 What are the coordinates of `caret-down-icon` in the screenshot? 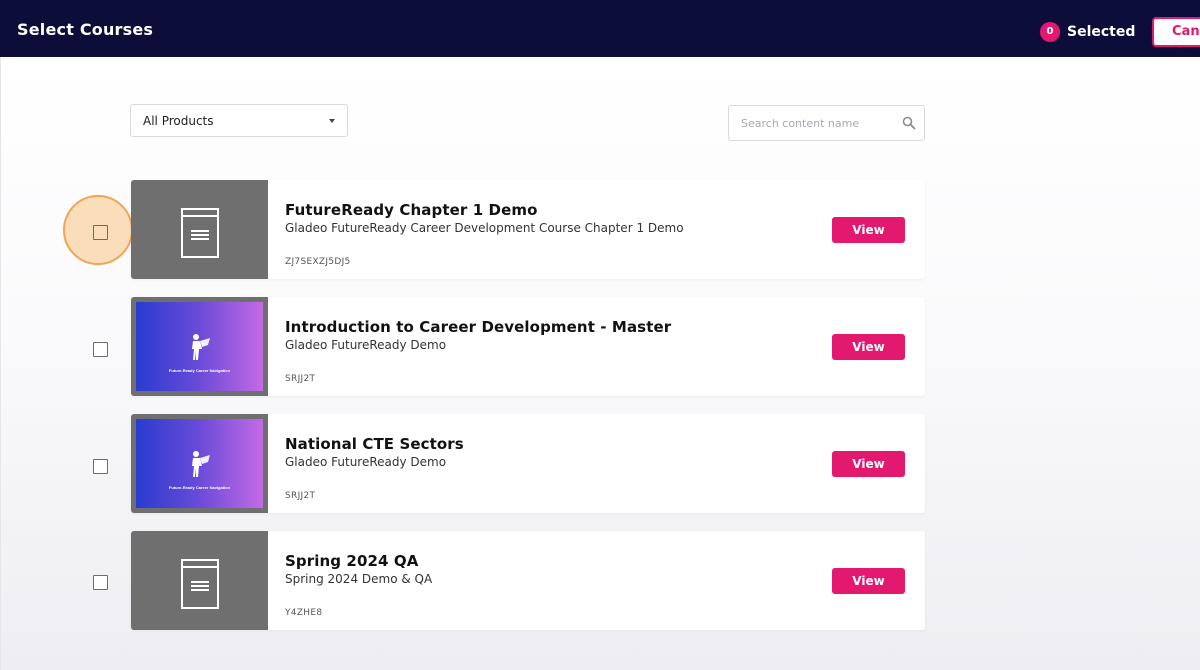 It's located at (332, 121).